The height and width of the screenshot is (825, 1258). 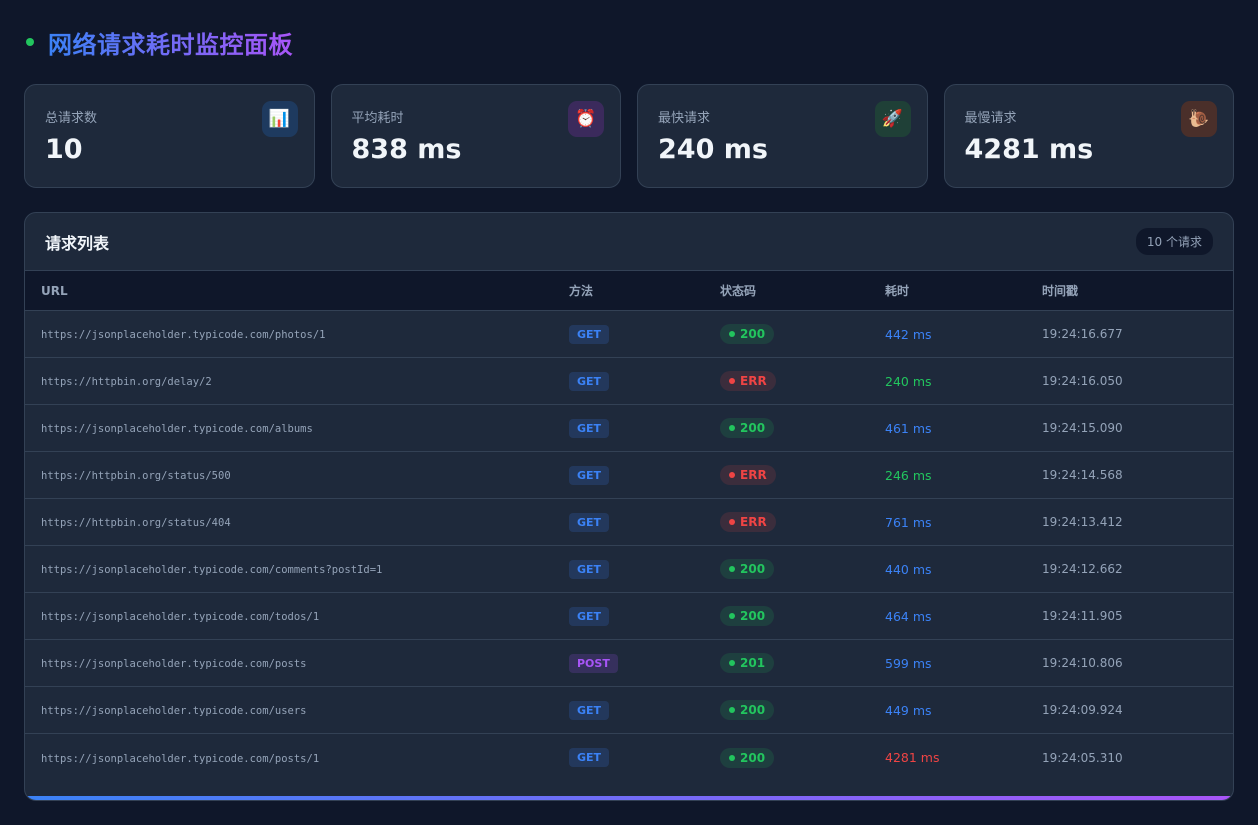 I want to click on timestamp-value: 19:24:15.090, so click(x=1082, y=428).